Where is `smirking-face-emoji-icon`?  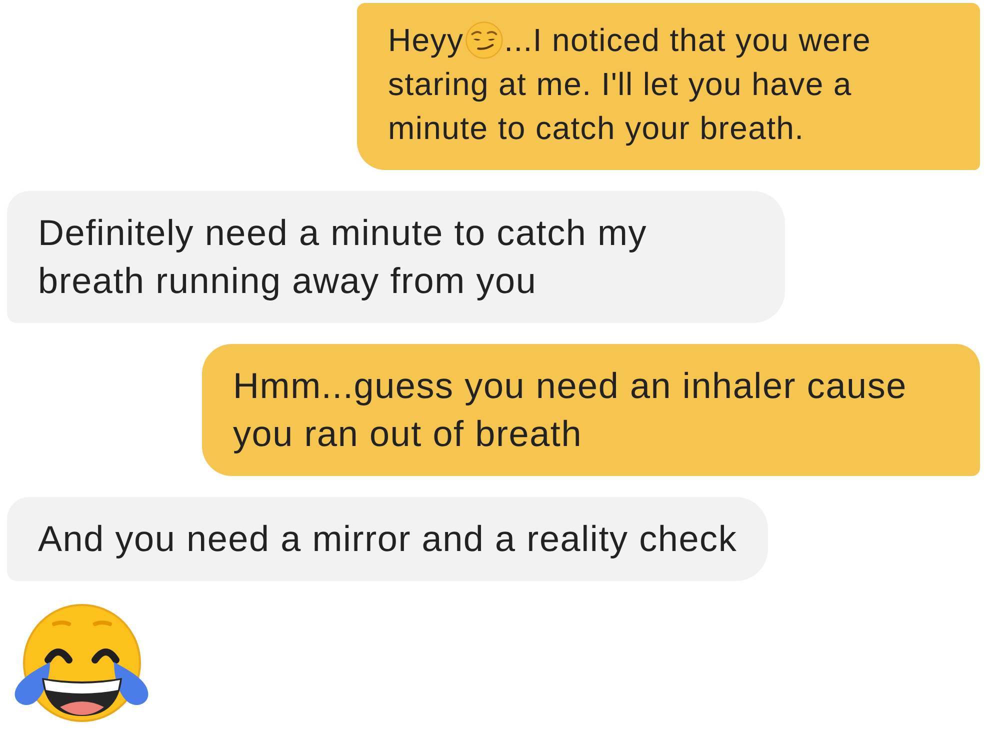
smirking-face-emoji-icon is located at coordinates (484, 39).